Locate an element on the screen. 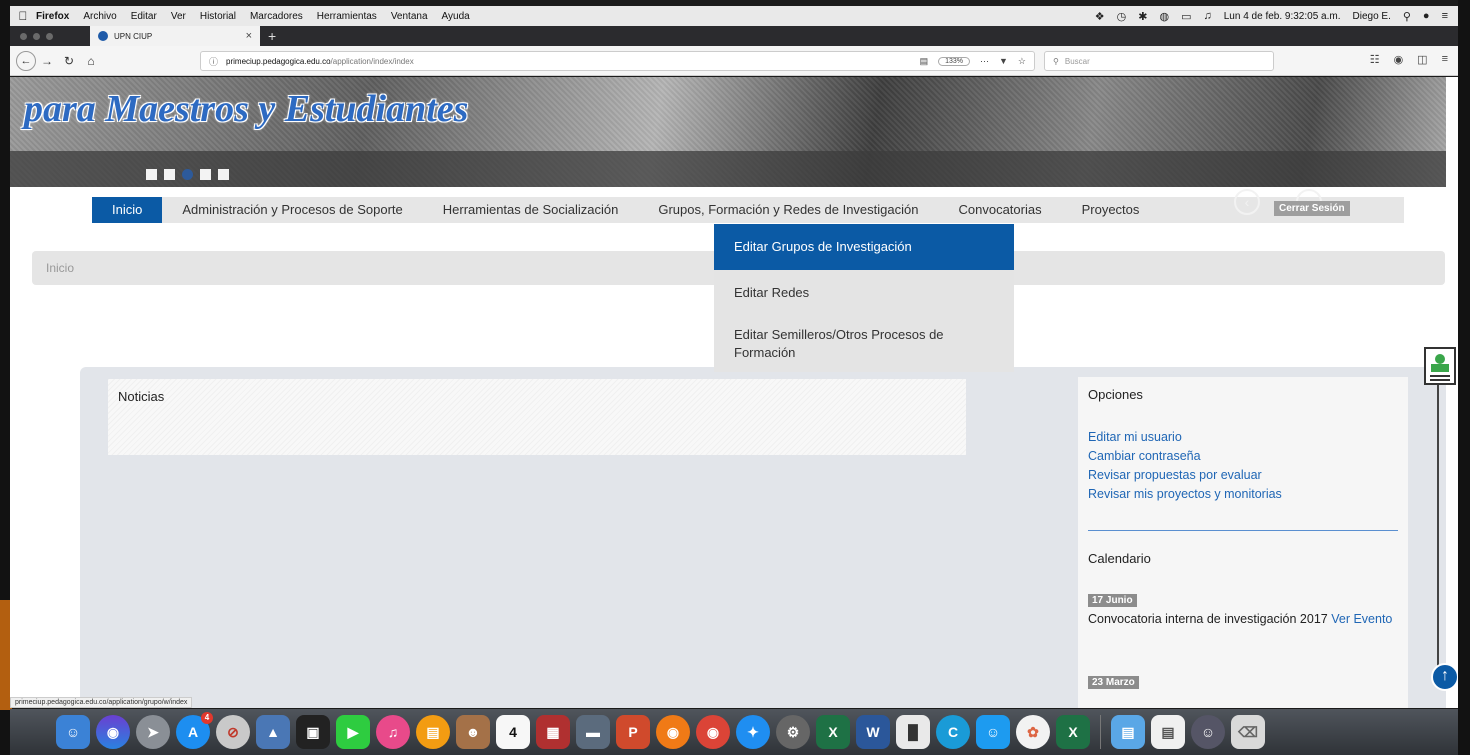 The width and height of the screenshot is (1470, 755). user-name: Diego E. is located at coordinates (1372, 16).